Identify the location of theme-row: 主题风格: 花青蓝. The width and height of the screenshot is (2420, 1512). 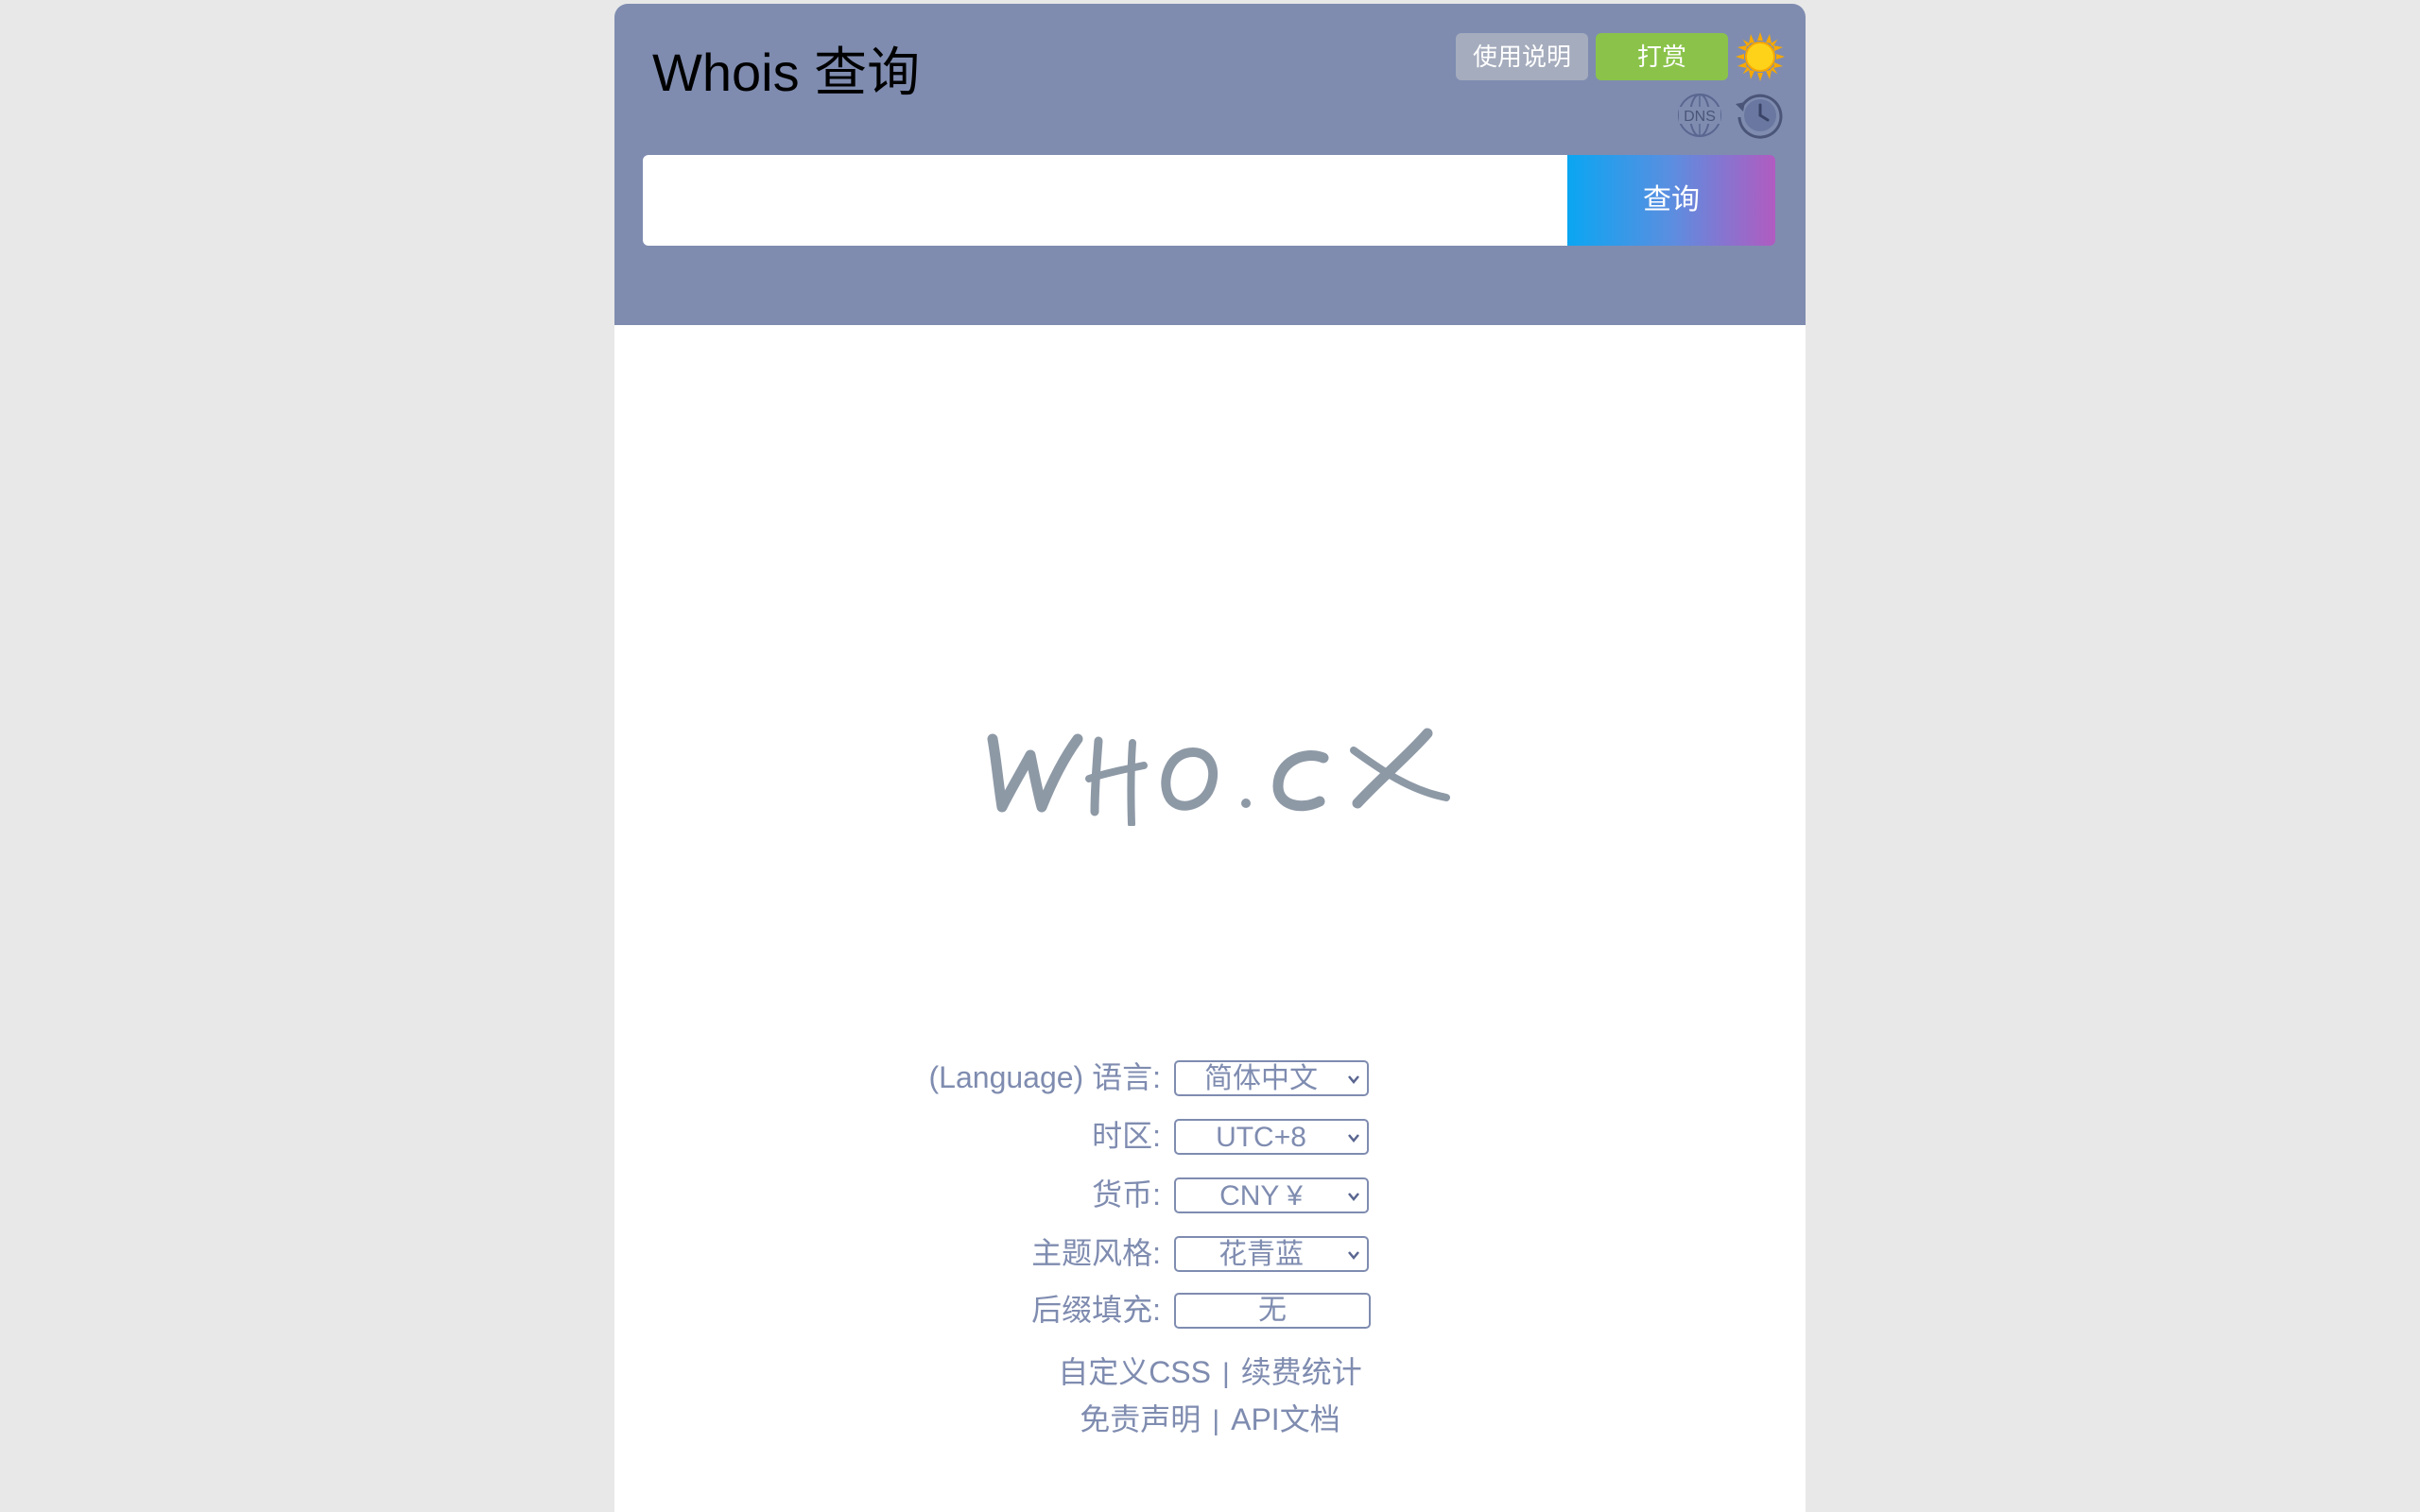
(1210, 1253).